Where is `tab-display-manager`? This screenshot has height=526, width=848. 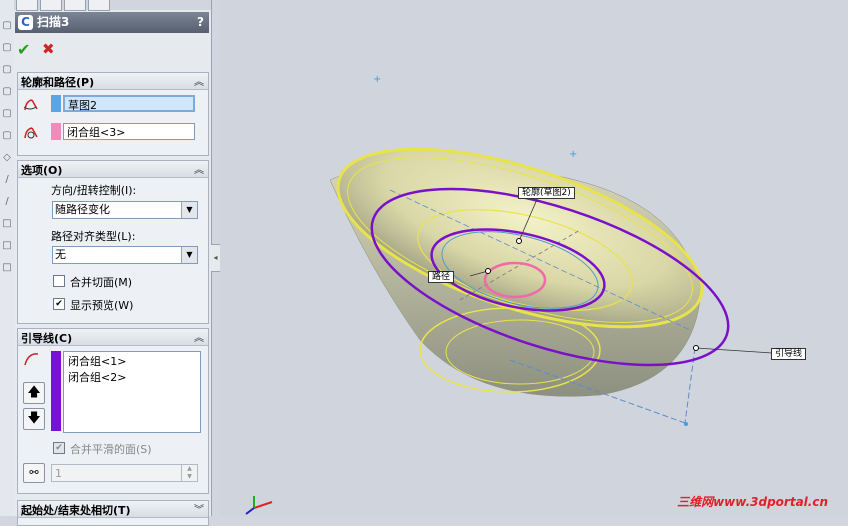 tab-display-manager is located at coordinates (99, 5).